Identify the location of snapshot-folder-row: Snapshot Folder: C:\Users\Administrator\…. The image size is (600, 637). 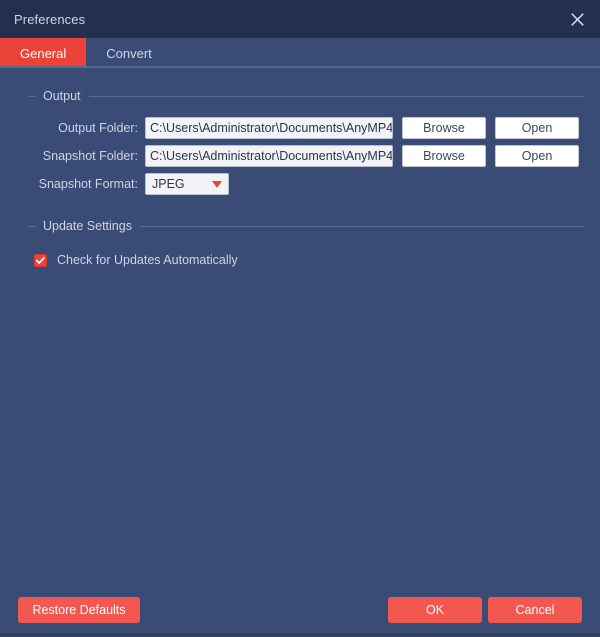
(306, 156).